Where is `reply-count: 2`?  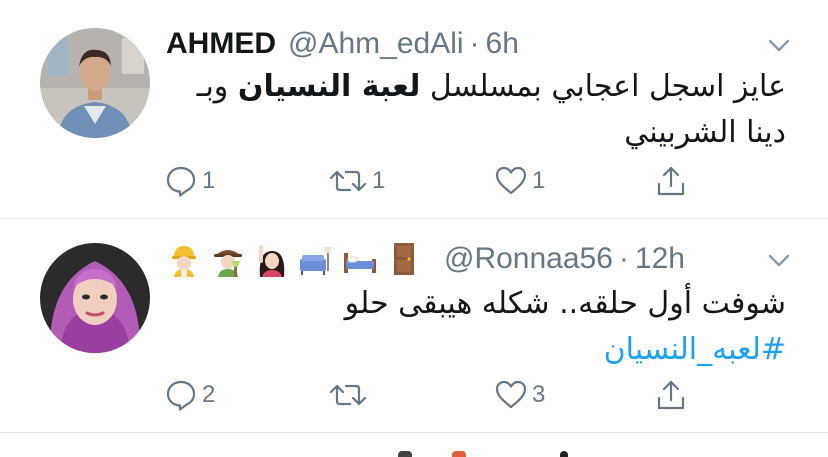
reply-count: 2 is located at coordinates (209, 394).